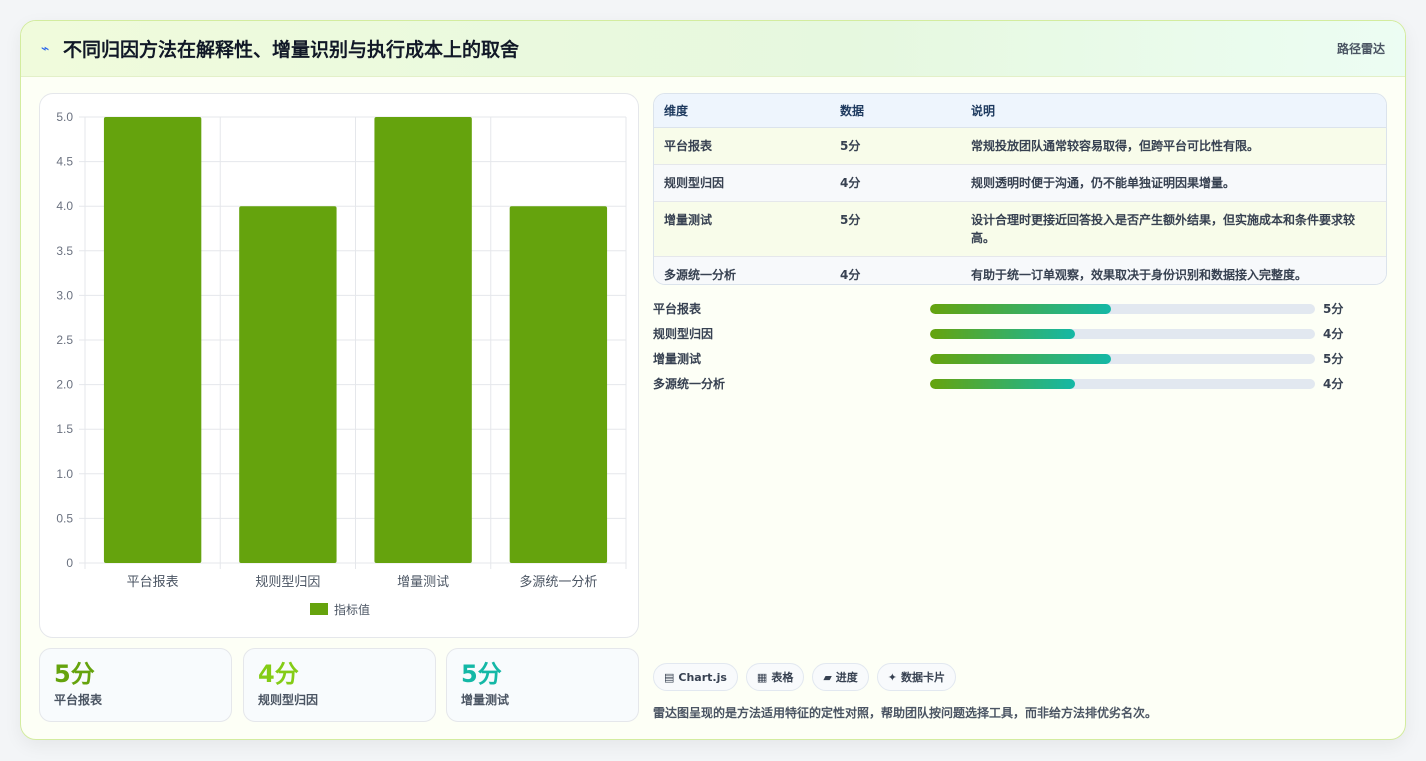  I want to click on chip-label: 数据卡片, so click(923, 677).